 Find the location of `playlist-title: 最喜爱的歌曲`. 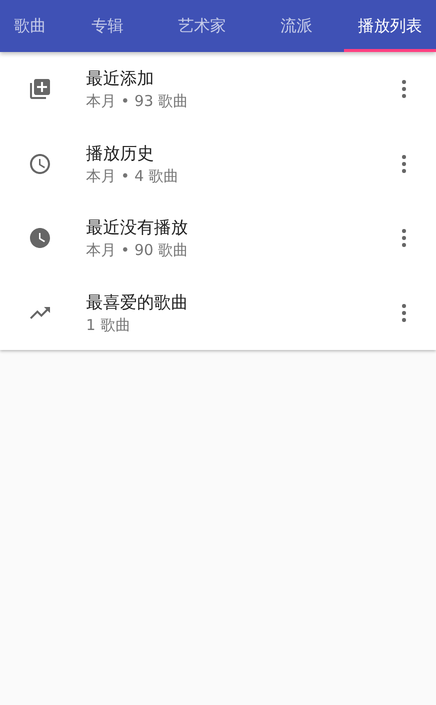

playlist-title: 最喜爱的歌曲 is located at coordinates (137, 303).